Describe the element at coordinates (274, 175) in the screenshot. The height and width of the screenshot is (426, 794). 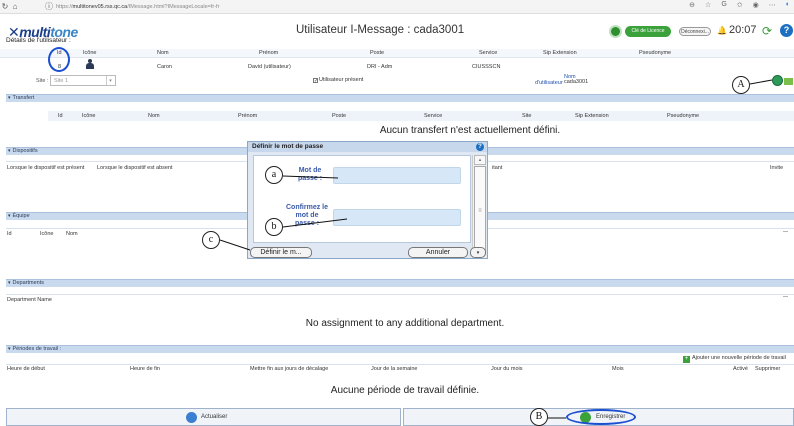
I see `callout-a: a` at that location.